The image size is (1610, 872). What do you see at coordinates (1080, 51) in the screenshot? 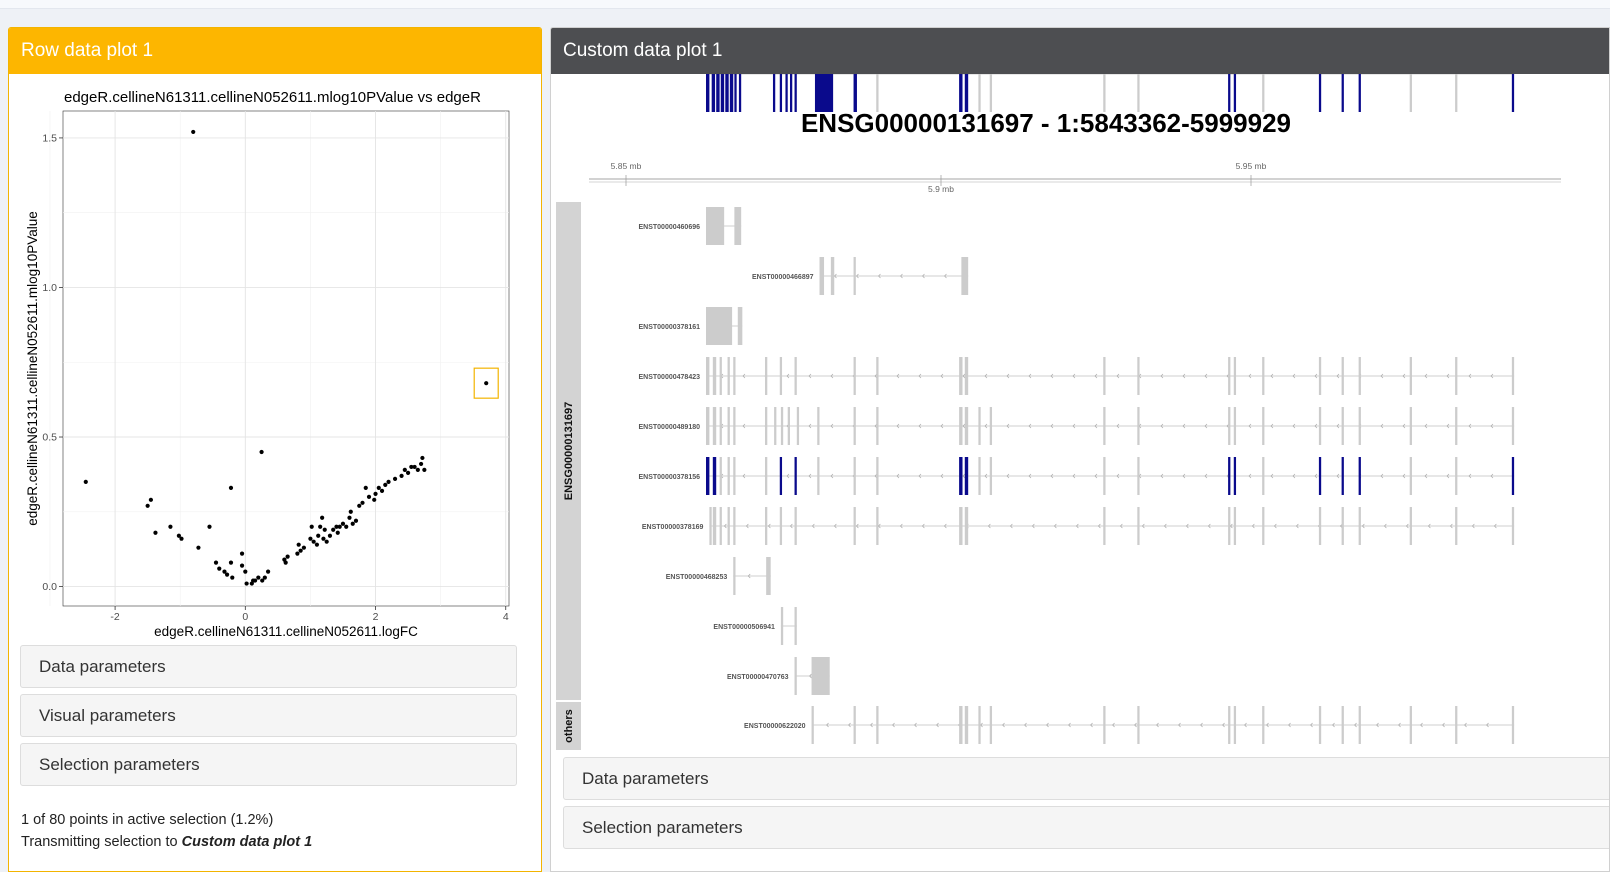
I see `custom-data-plot-title: Custom data plot 1` at bounding box center [1080, 51].